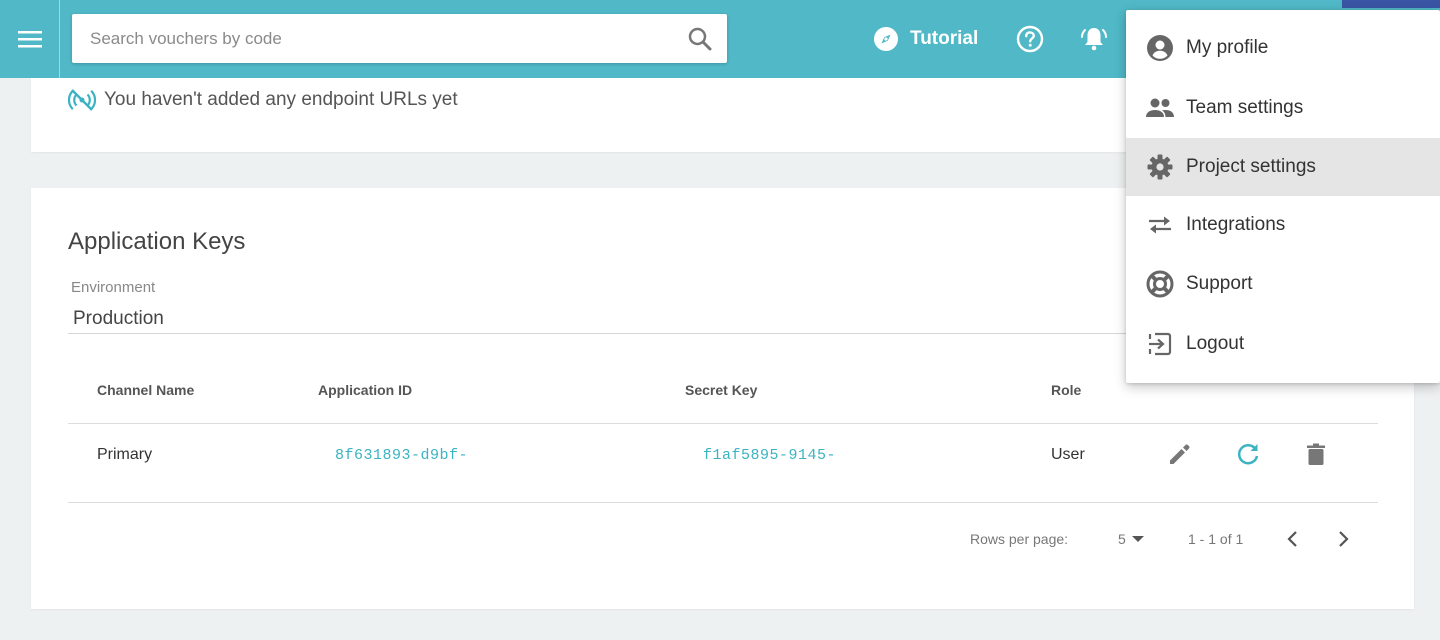  I want to click on role-cell: User, so click(1068, 454).